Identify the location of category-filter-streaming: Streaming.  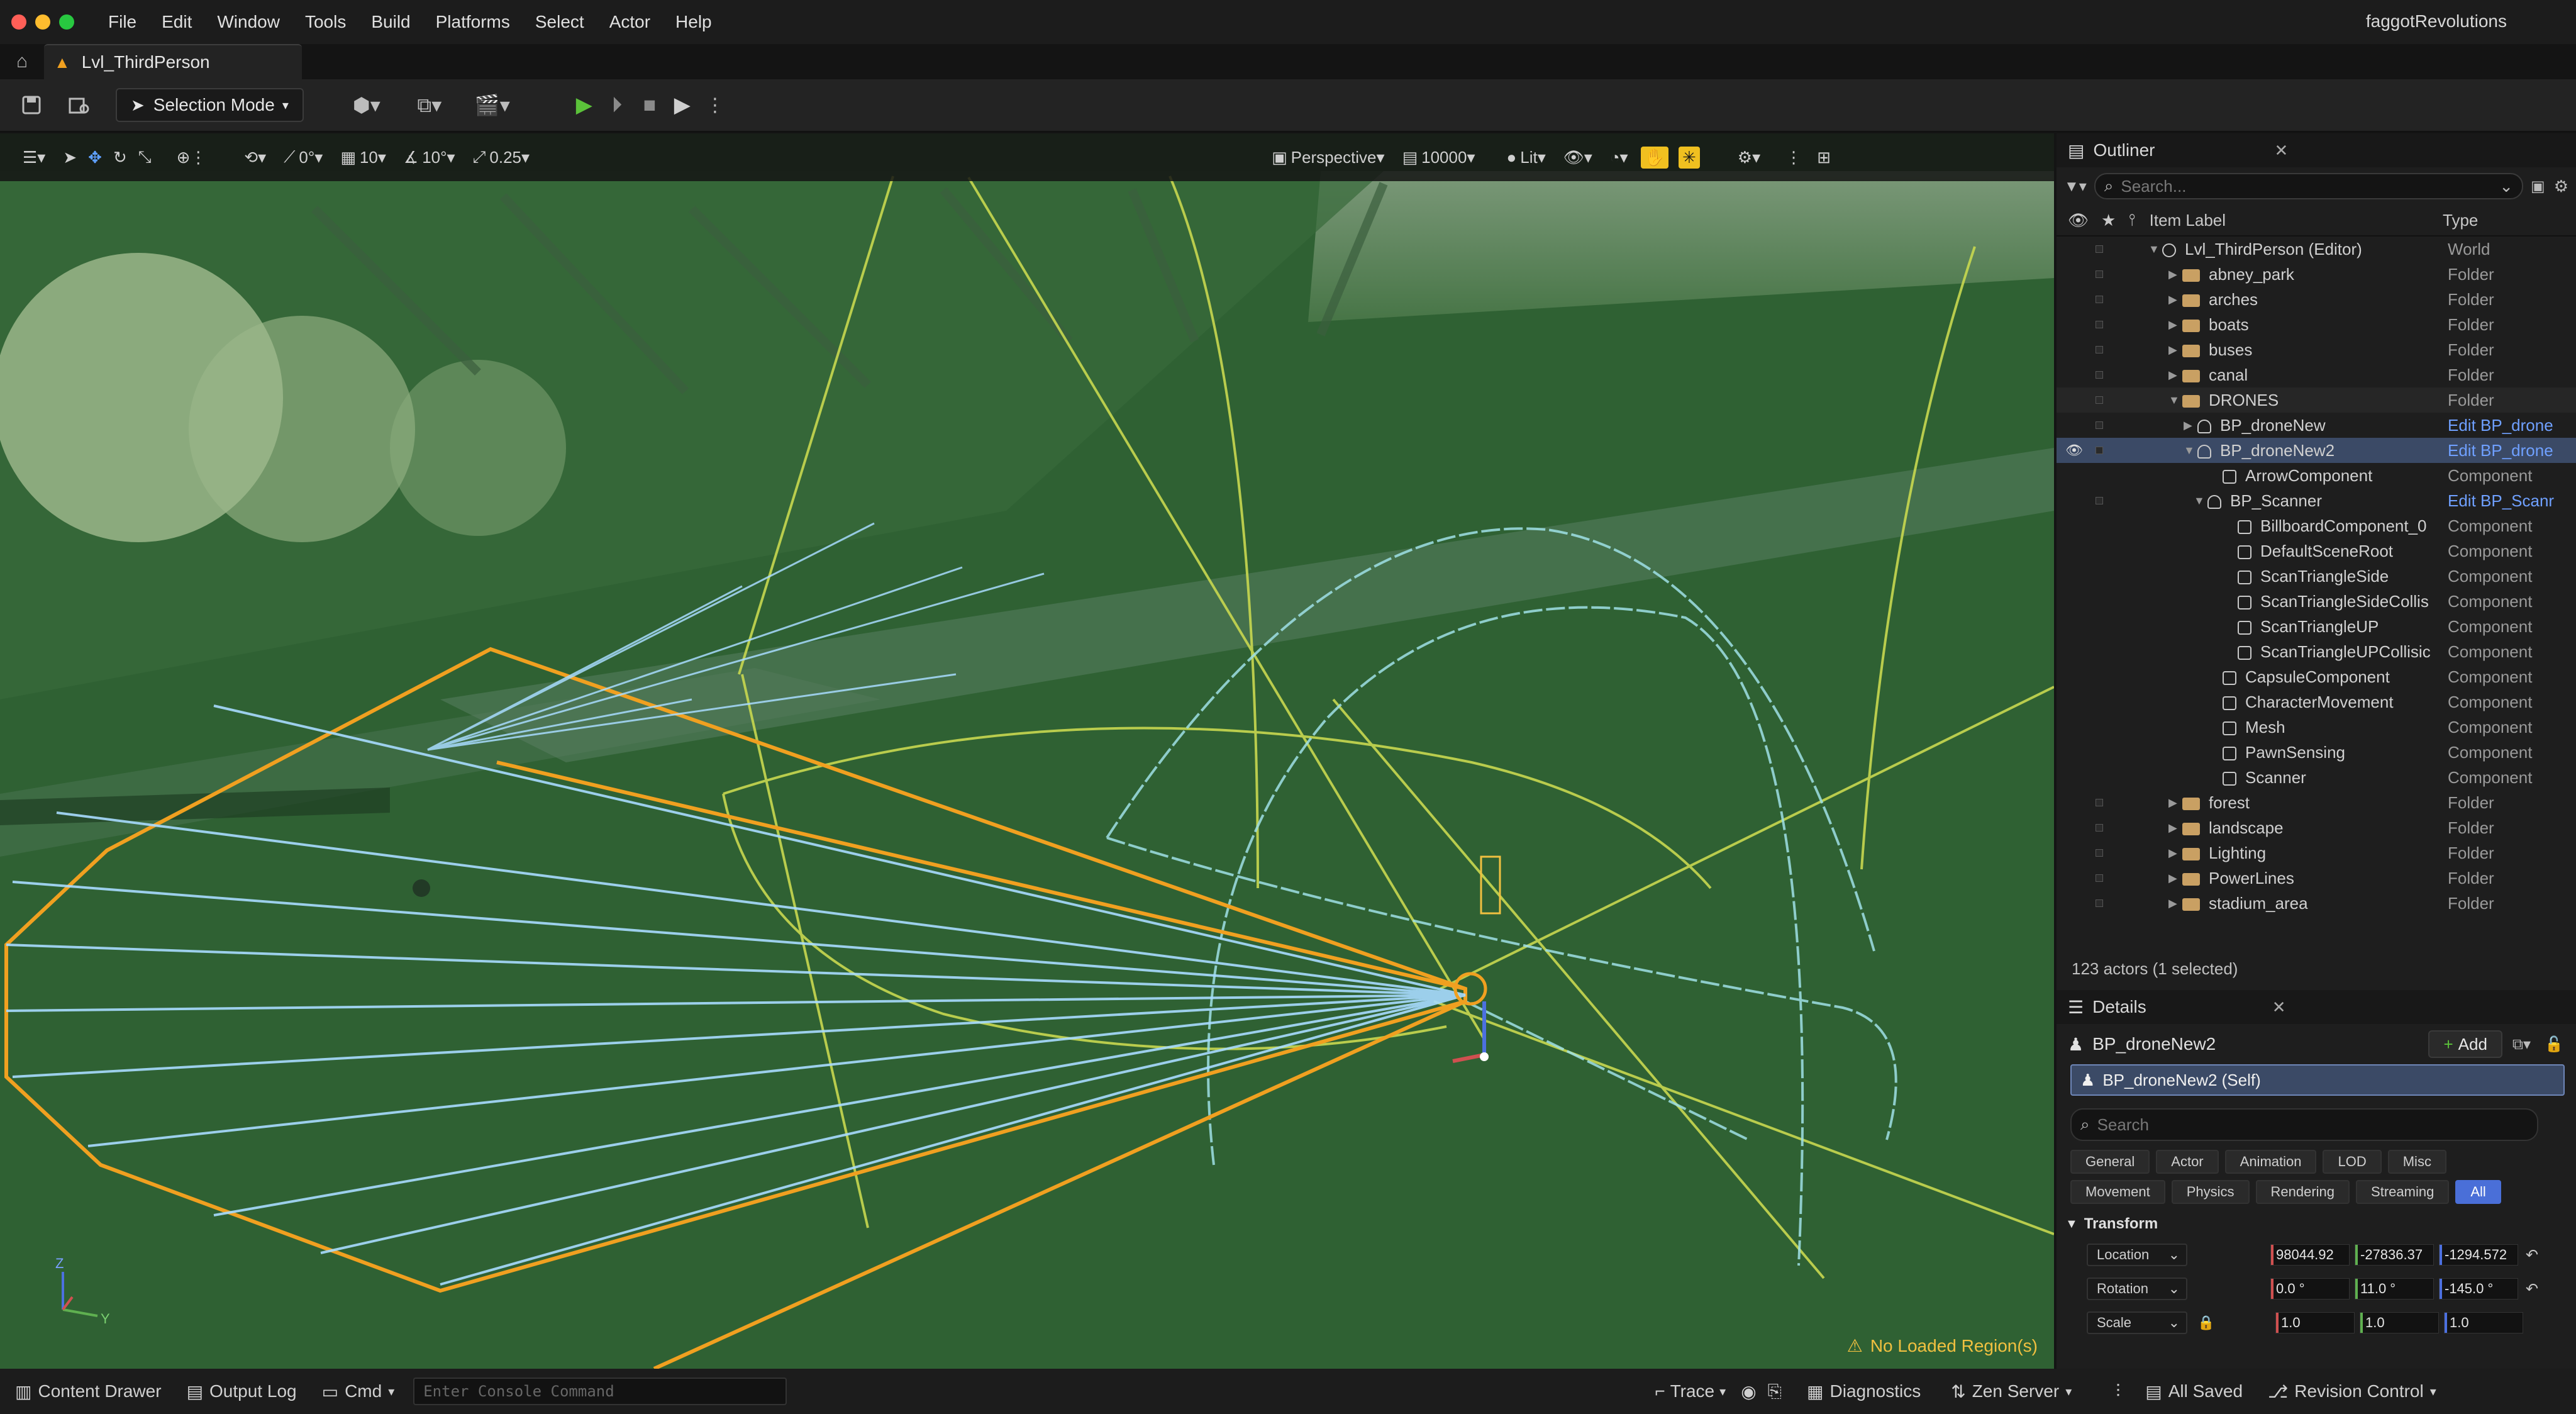
(2403, 1192).